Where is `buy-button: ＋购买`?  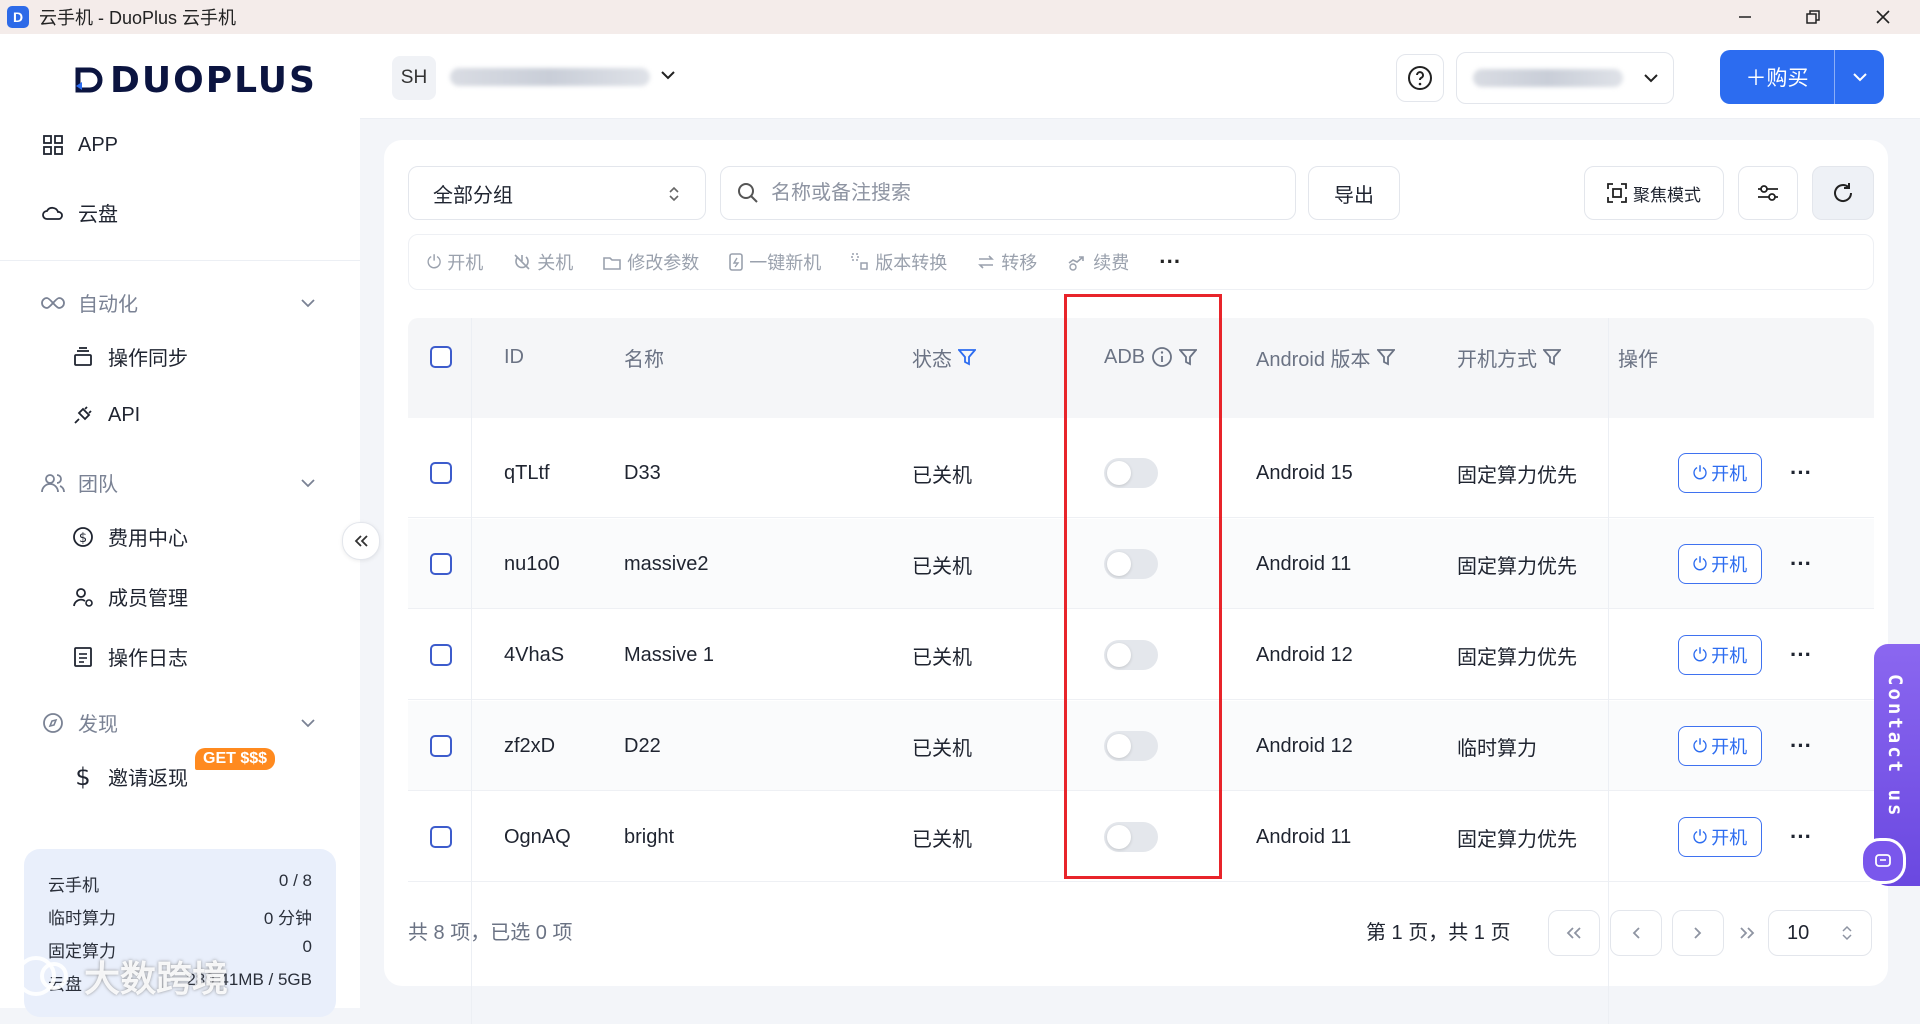 buy-button: ＋购买 is located at coordinates (1802, 77).